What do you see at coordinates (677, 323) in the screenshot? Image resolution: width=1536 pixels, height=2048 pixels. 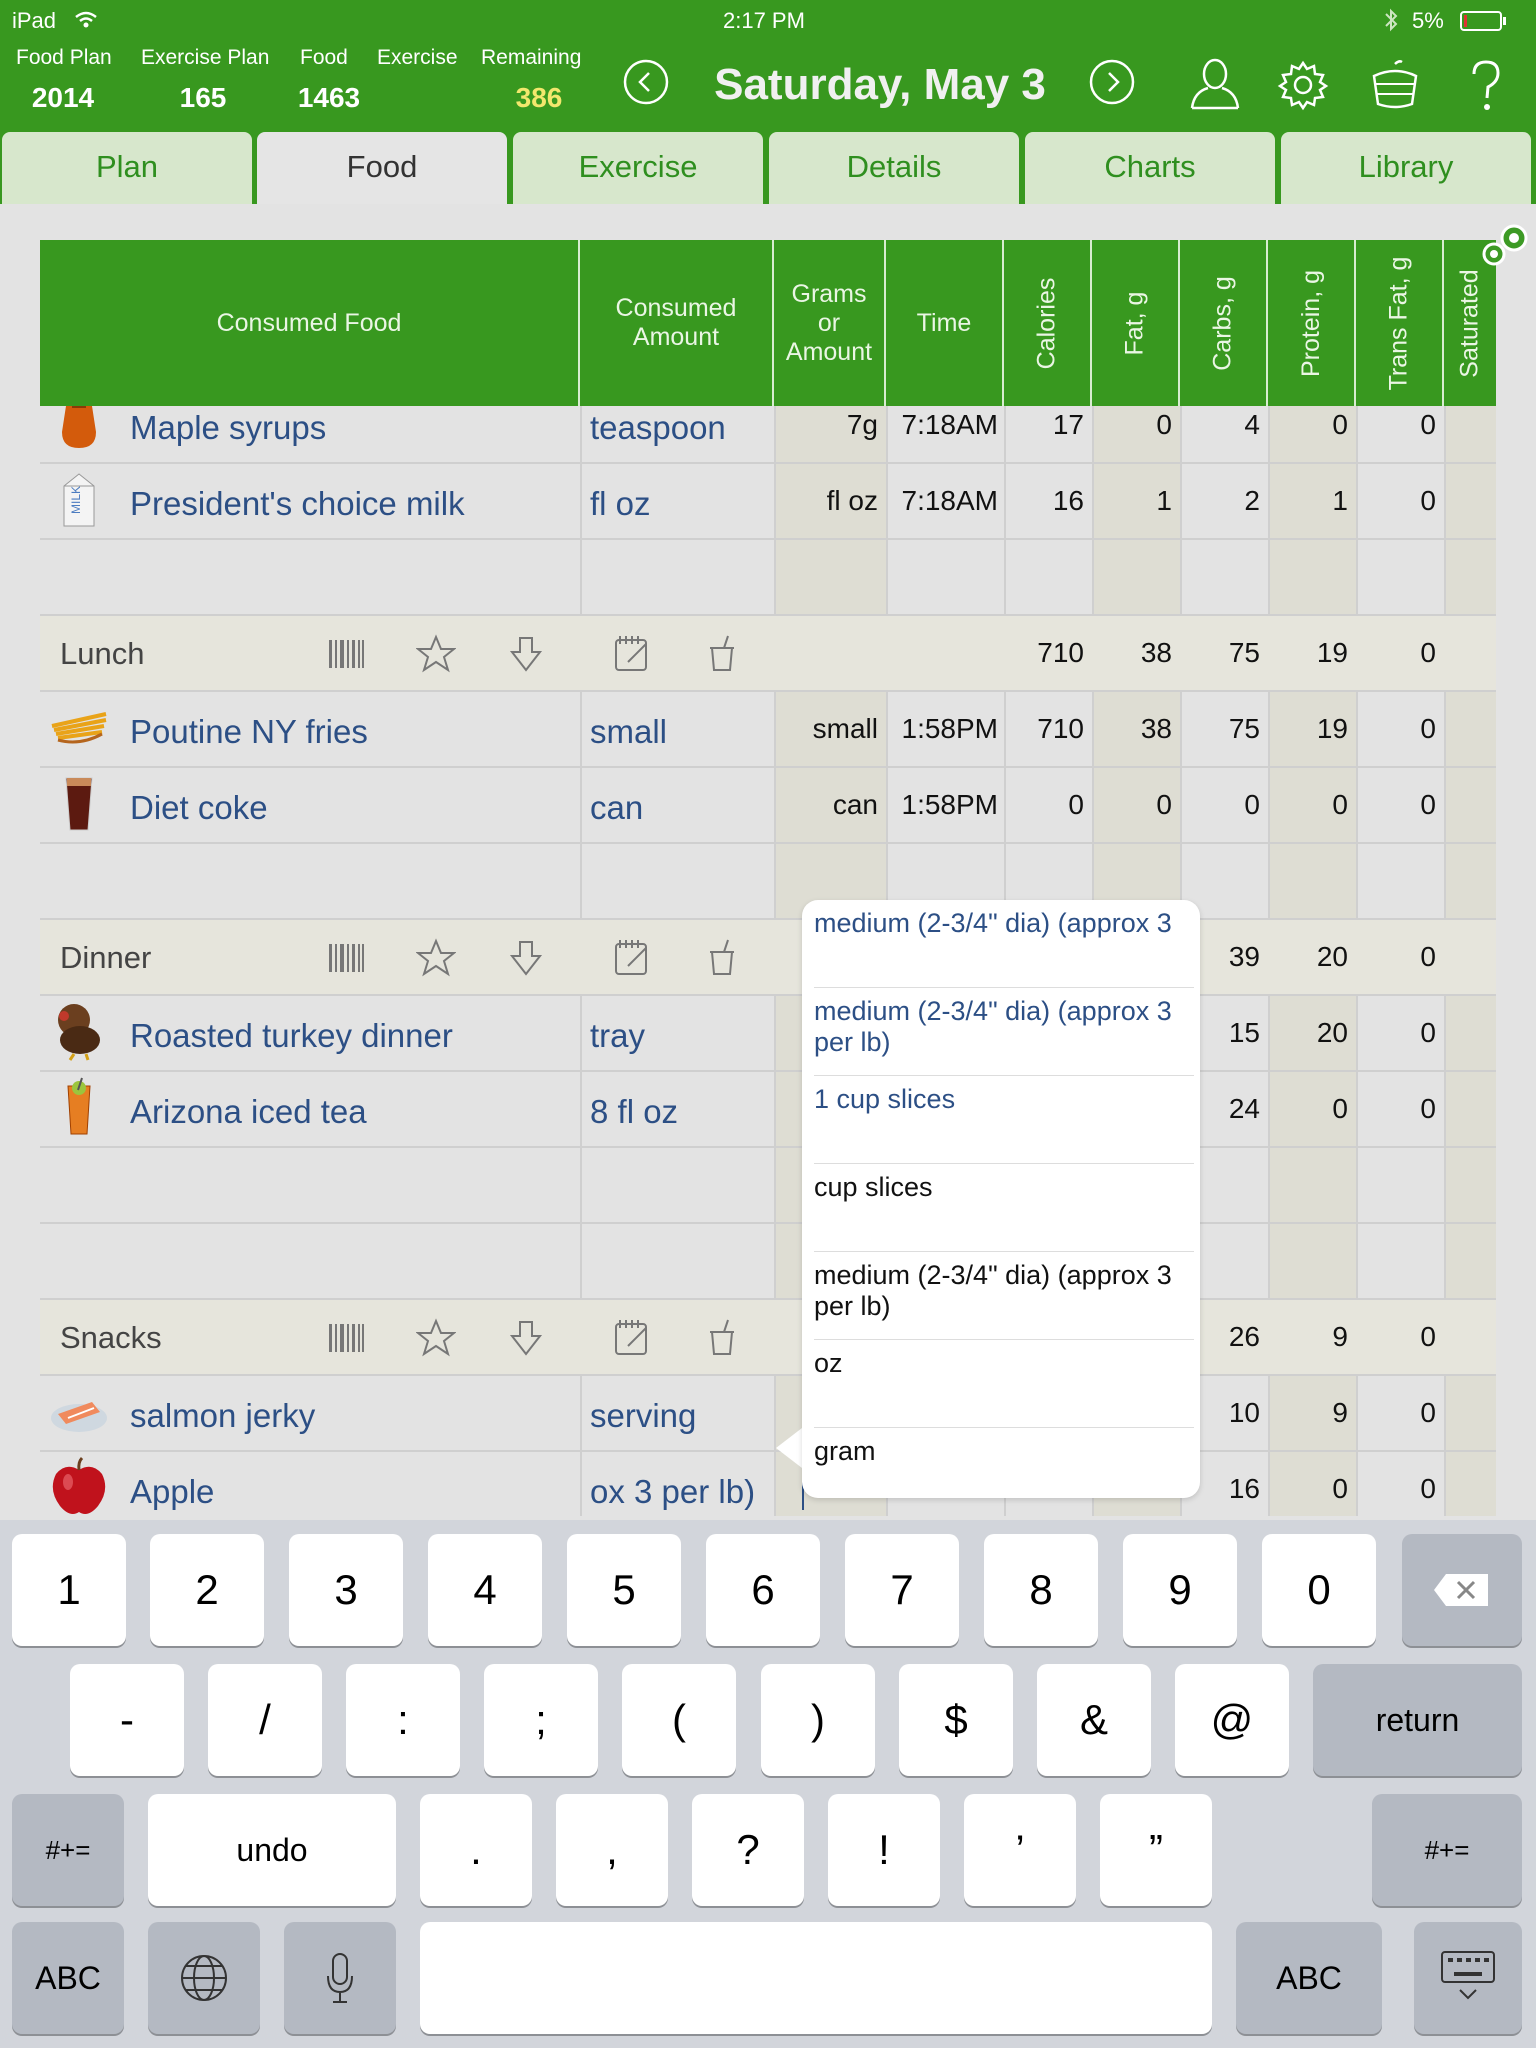 I see `col-consumed-amount: Consumed Amount` at bounding box center [677, 323].